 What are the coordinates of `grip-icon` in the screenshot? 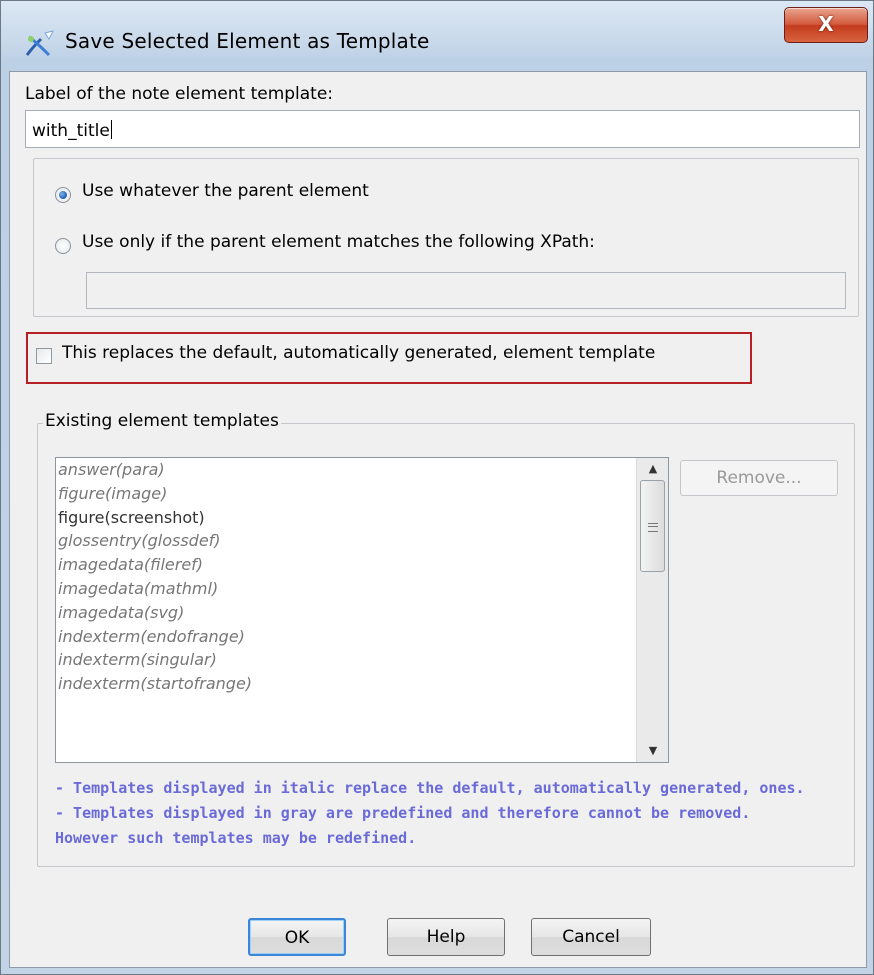 It's located at (653, 527).